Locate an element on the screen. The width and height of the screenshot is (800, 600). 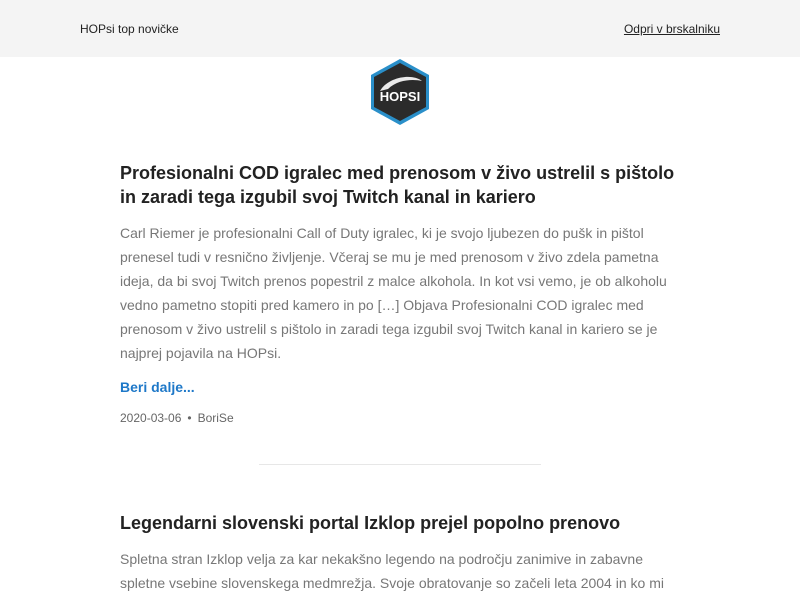
newsletter-title: HOPsi top novičke is located at coordinates (129, 28).